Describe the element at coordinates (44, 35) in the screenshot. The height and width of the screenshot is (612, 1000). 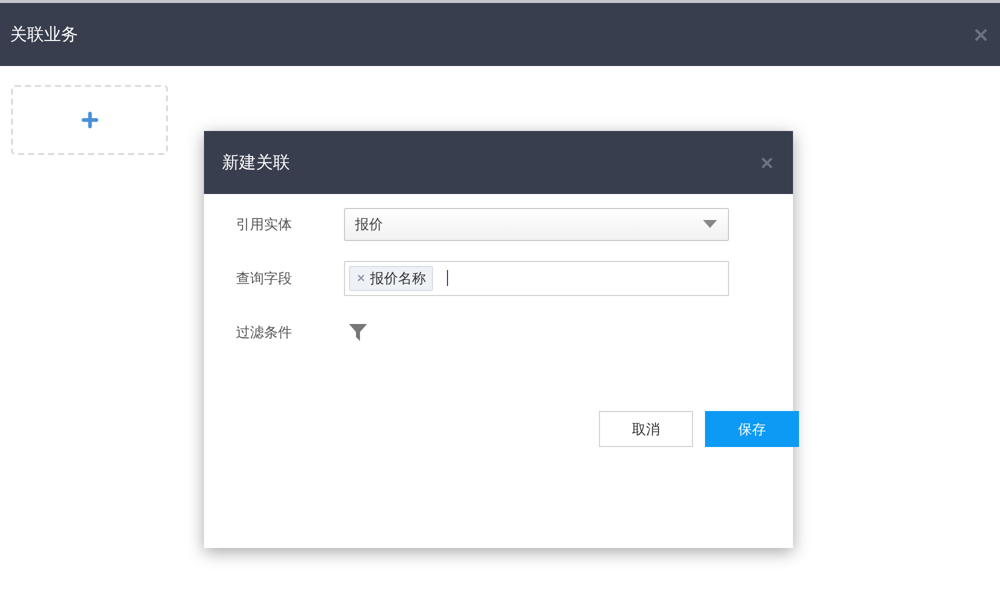
I see `window-title: 关联业务` at that location.